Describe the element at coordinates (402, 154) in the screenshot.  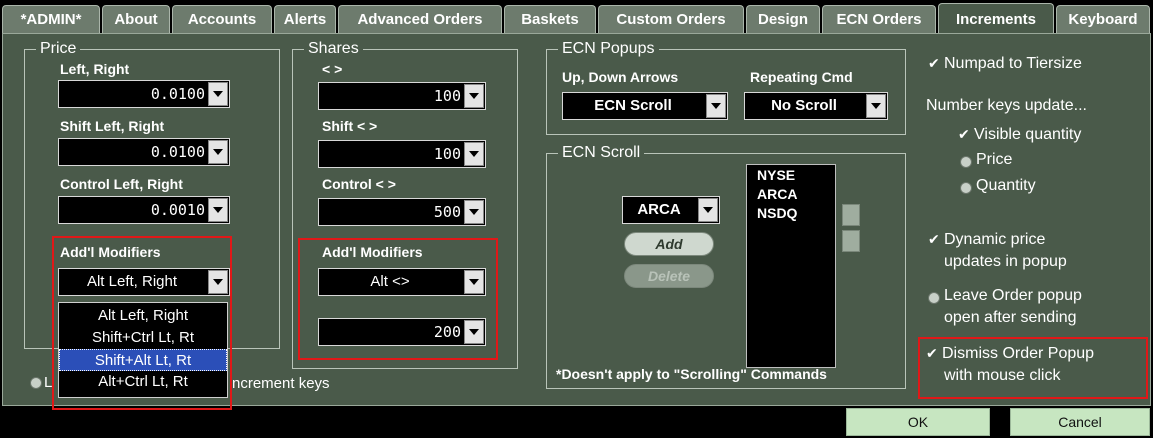
I see `shares-shift-combo: 100` at that location.